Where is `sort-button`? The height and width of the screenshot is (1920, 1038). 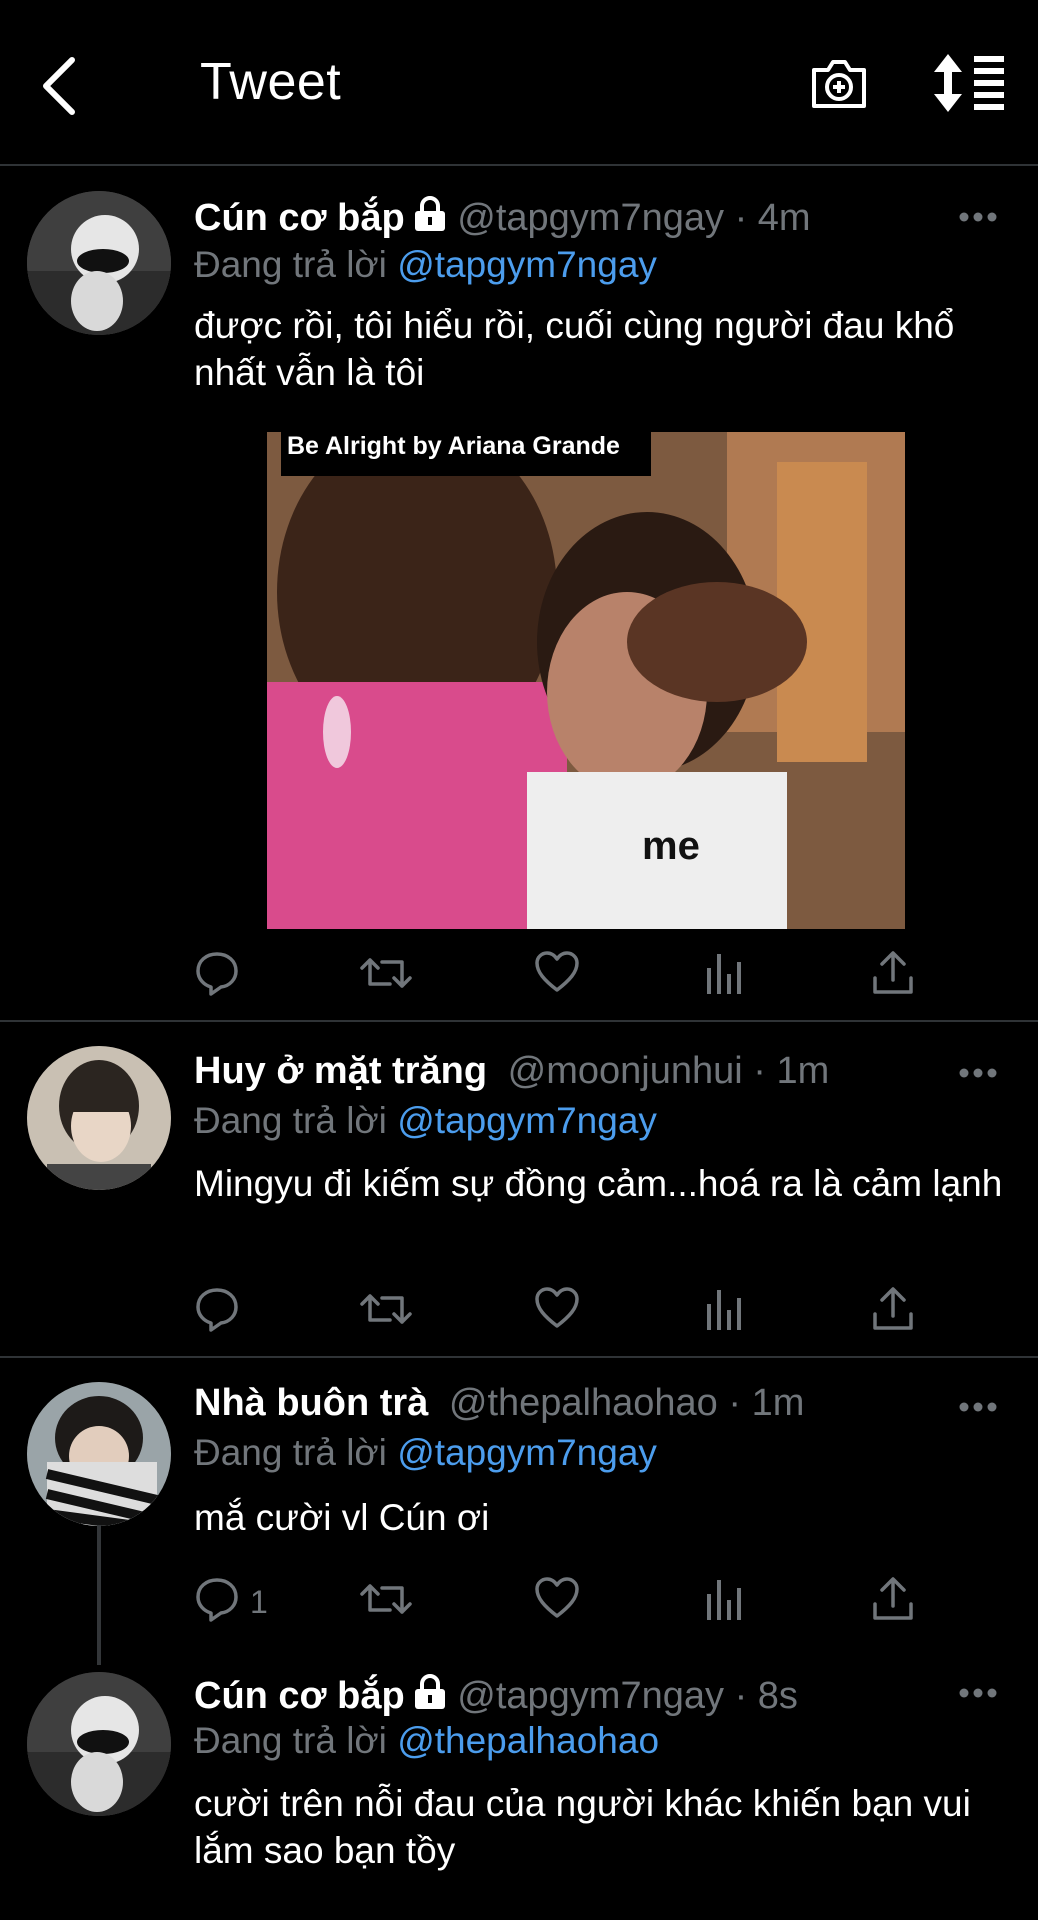
sort-button is located at coordinates (971, 83).